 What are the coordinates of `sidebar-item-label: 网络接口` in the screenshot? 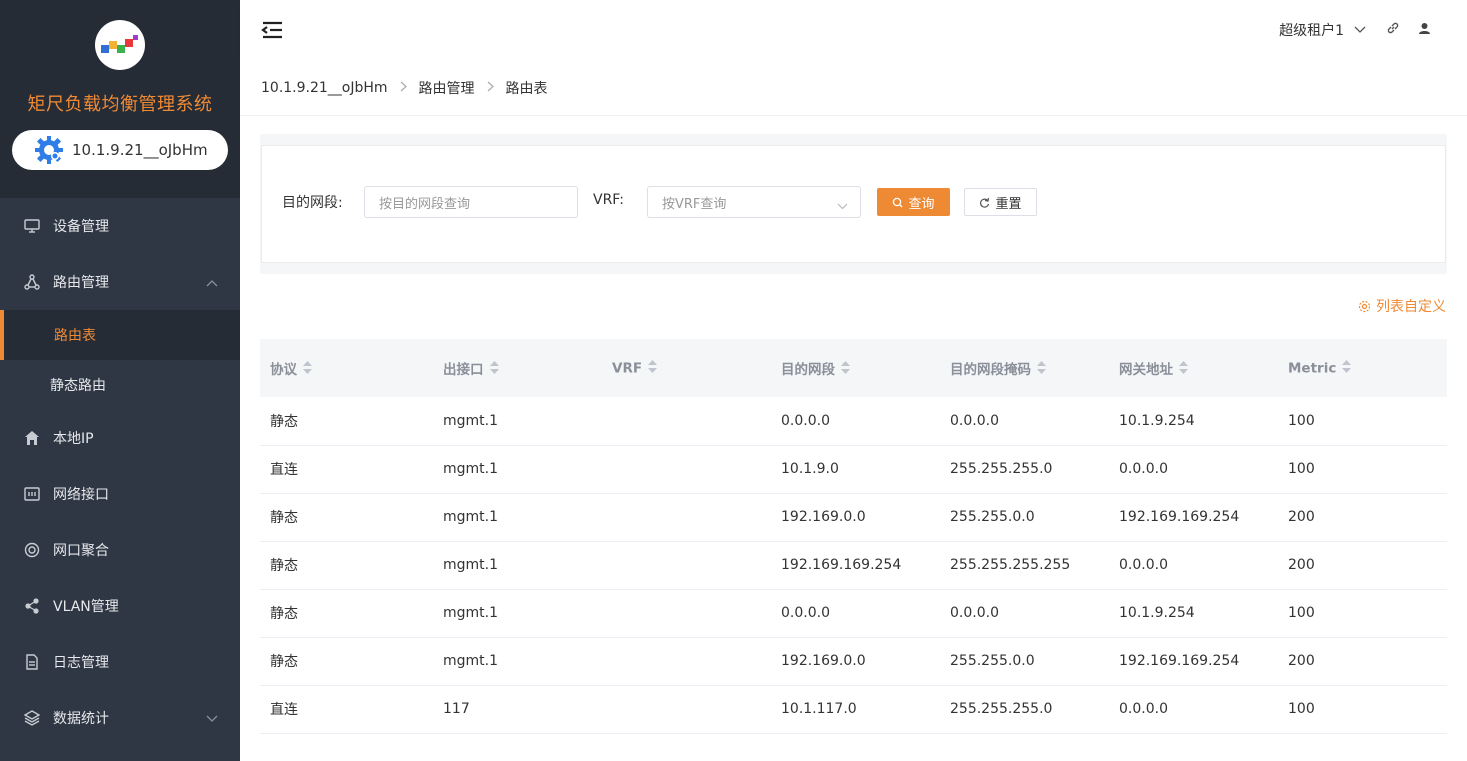 It's located at (81, 495).